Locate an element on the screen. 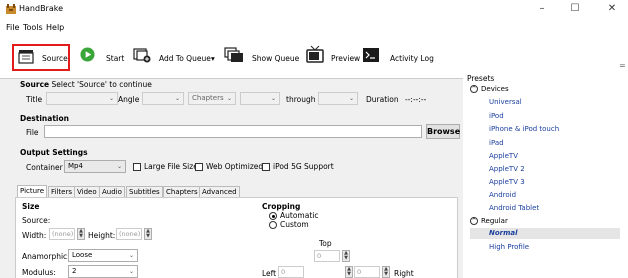 The height and width of the screenshot is (278, 628). devices-collapse-icon: ^ is located at coordinates (474, 89).